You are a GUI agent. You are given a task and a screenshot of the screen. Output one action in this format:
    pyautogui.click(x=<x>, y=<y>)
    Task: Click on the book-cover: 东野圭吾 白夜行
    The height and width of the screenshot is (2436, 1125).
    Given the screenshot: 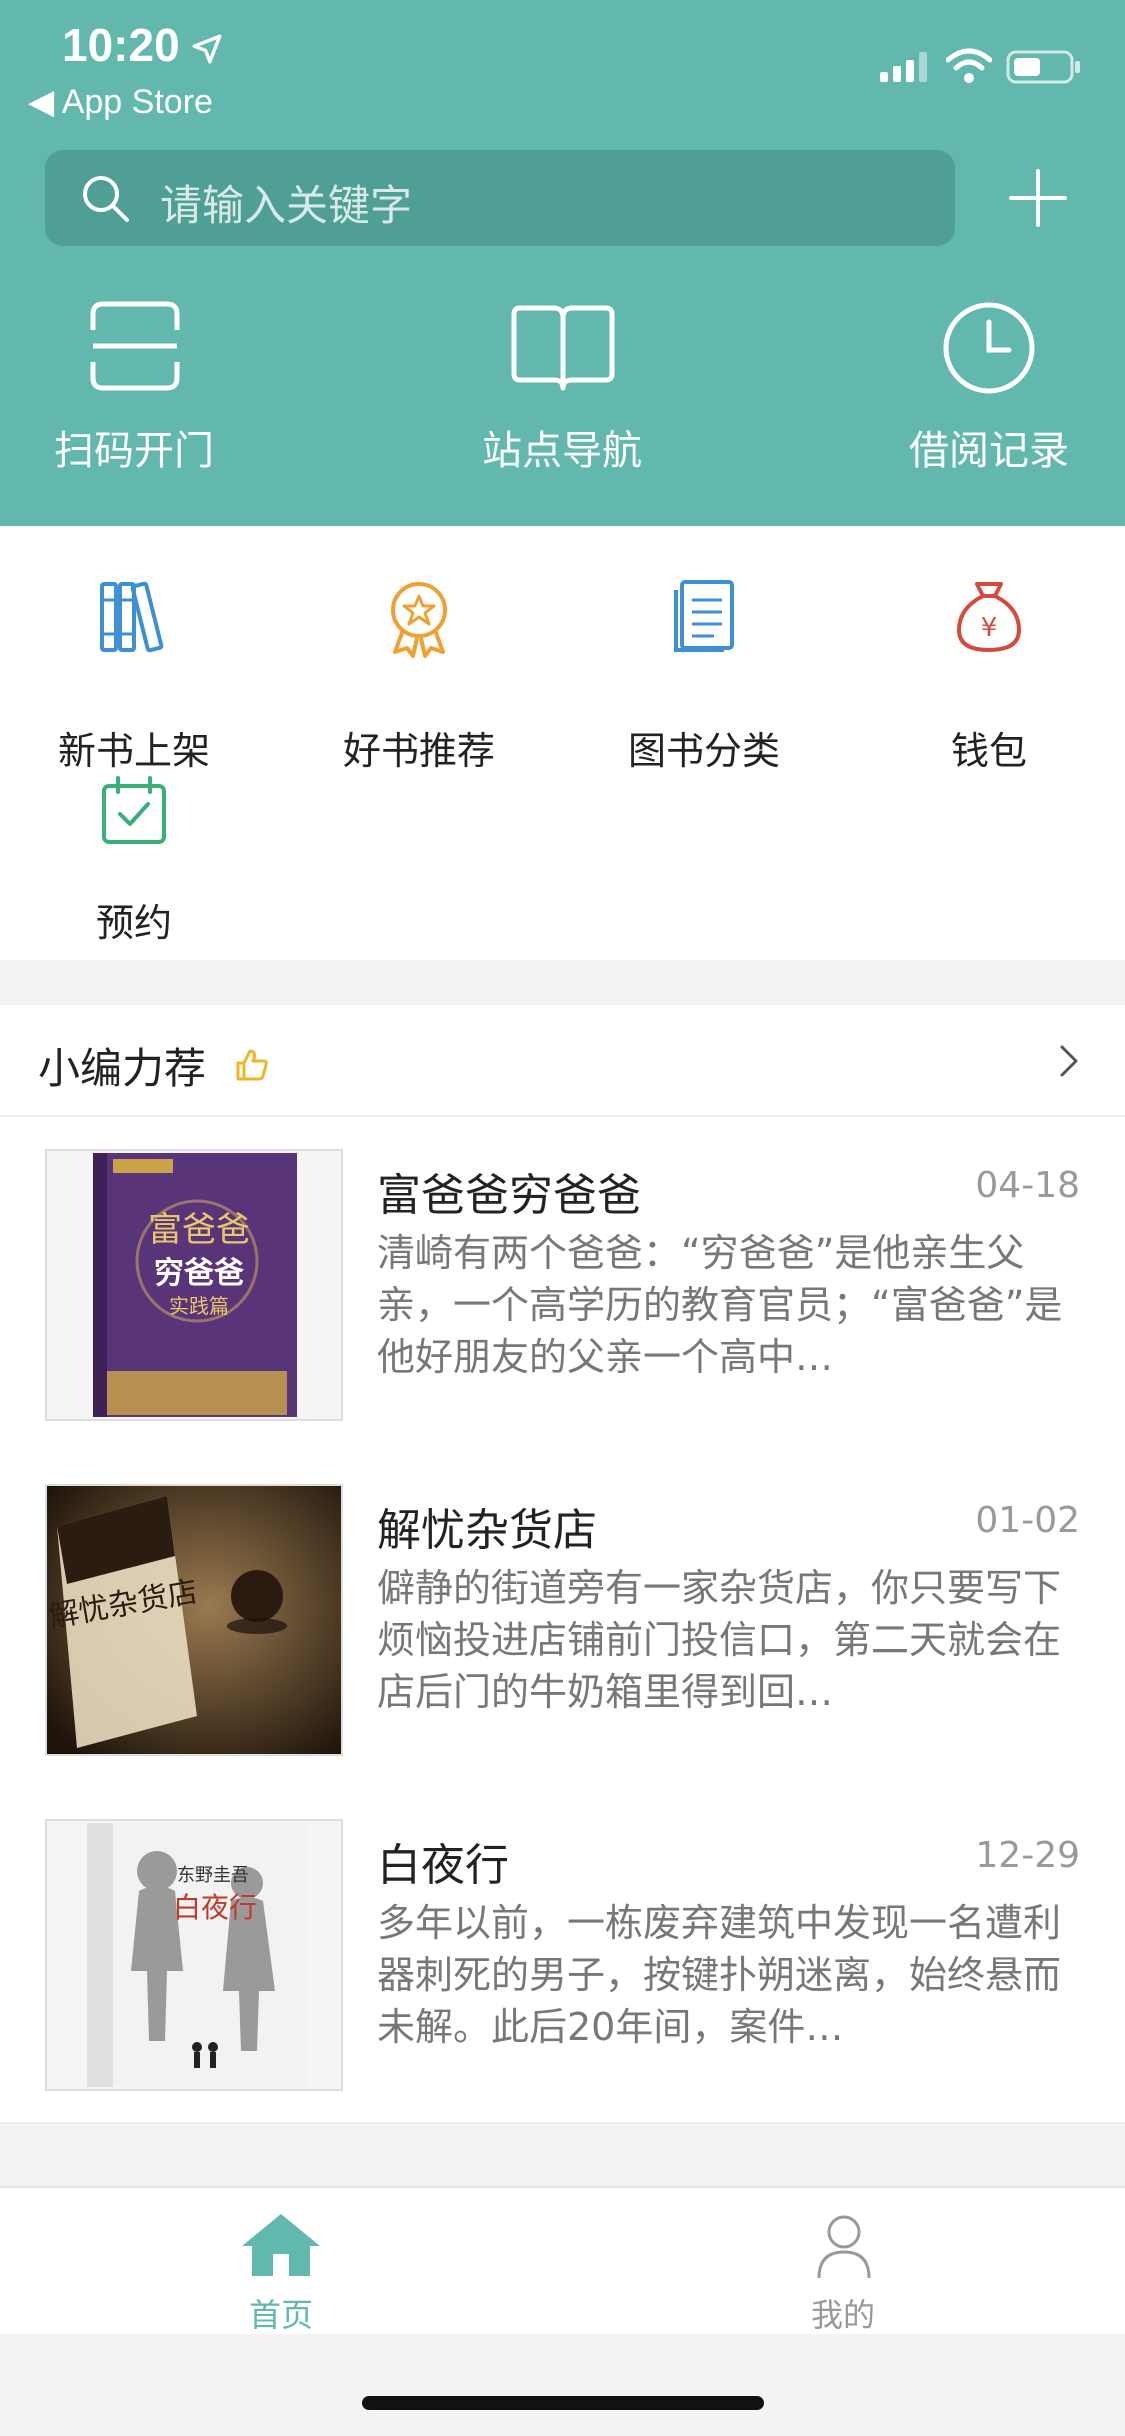 What is the action you would take?
    pyautogui.click(x=194, y=1955)
    